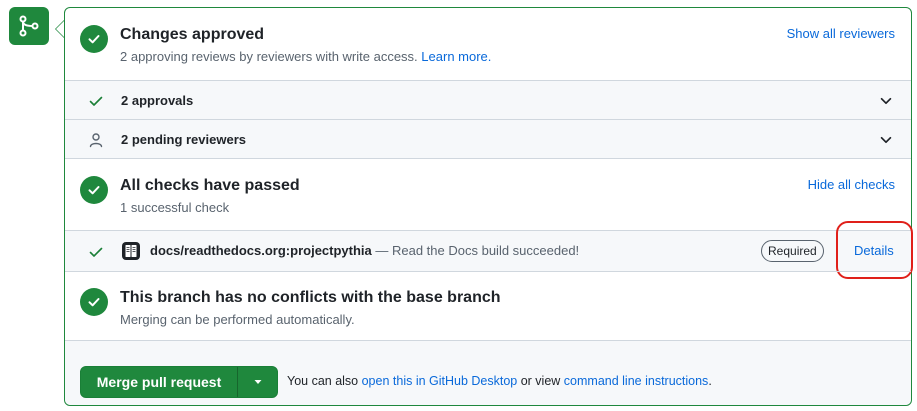 Image resolution: width=917 pixels, height=411 pixels. Describe the element at coordinates (96, 140) in the screenshot. I see `person-icon` at that location.